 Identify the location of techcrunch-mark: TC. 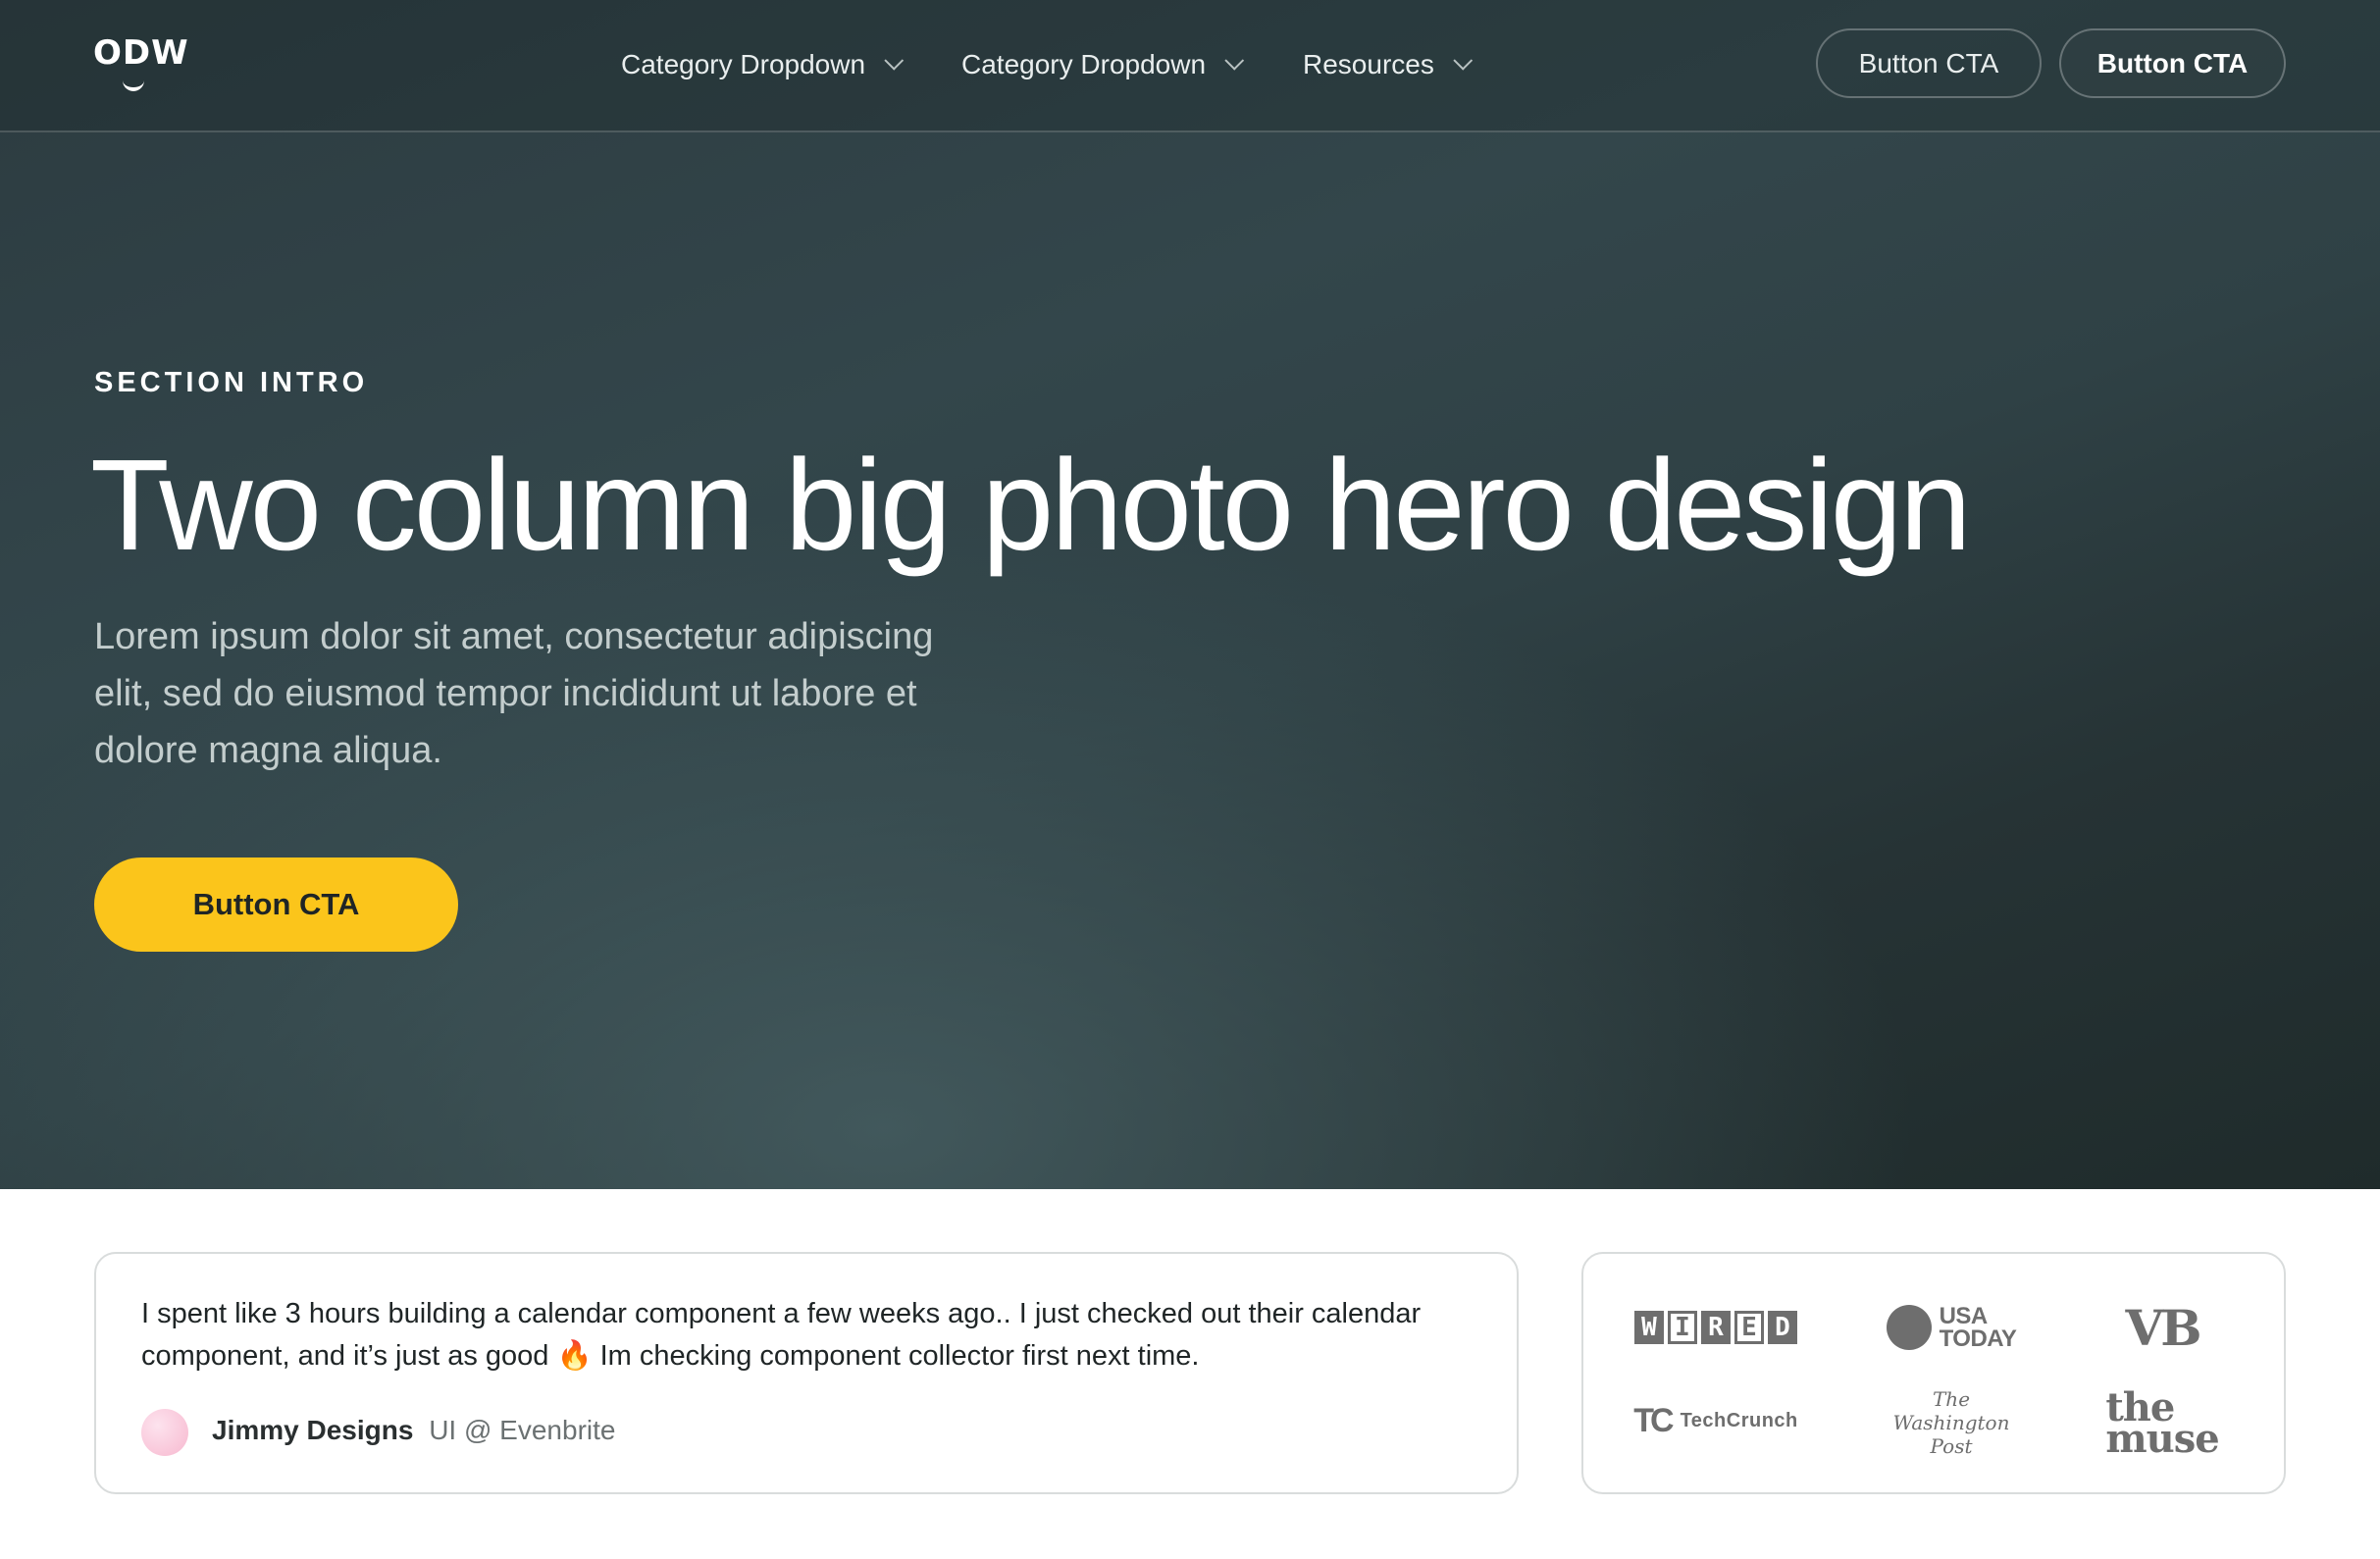
(1653, 1420).